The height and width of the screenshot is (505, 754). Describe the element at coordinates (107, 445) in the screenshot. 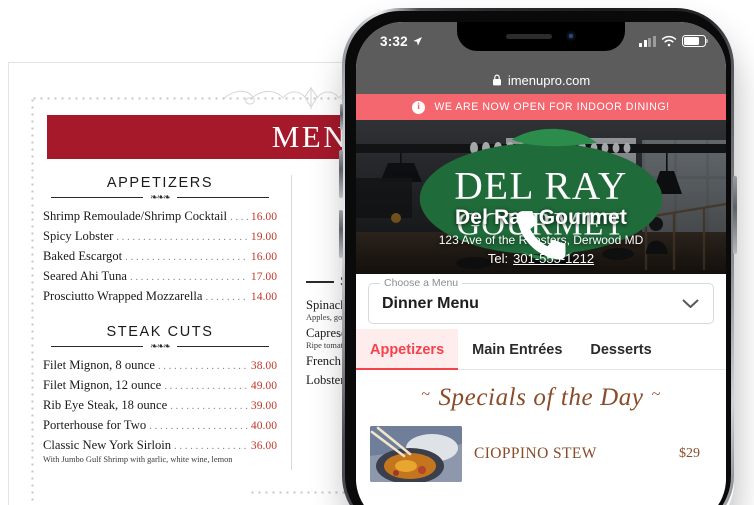

I see `menu-item-name: Classic New York Sirloin` at that location.